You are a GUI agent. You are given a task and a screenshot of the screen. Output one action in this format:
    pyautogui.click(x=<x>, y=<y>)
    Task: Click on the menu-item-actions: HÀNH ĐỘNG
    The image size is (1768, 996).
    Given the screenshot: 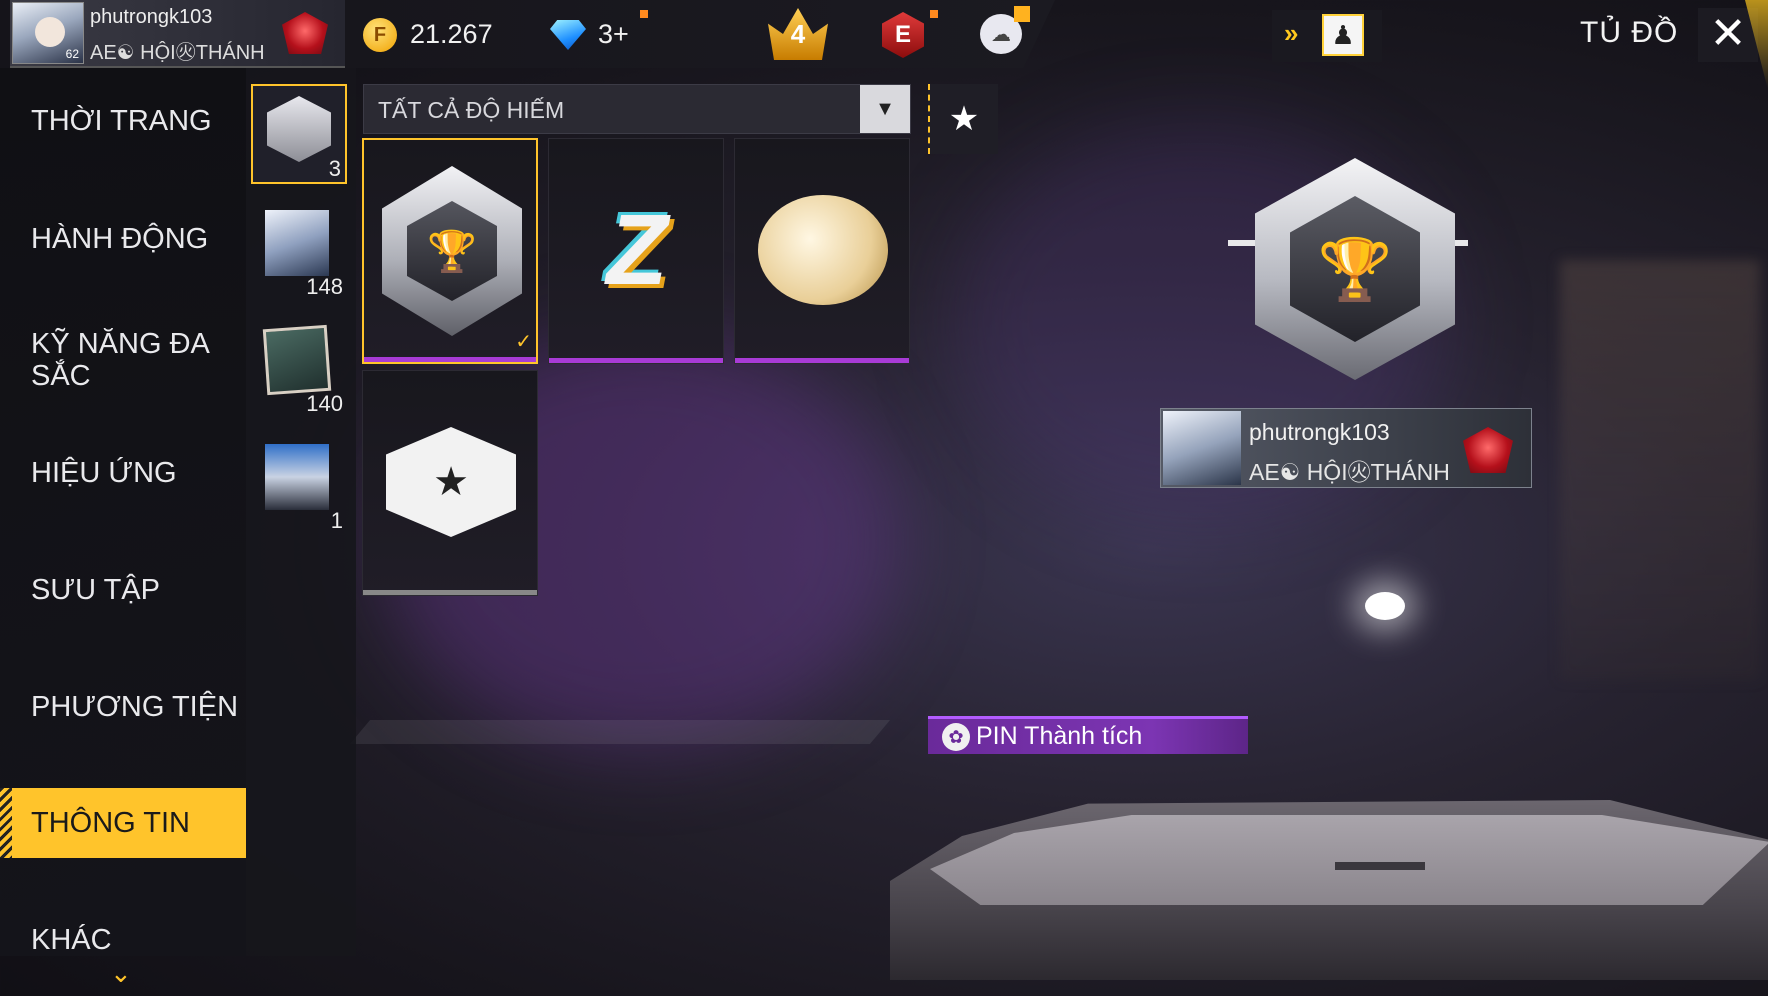 What is the action you would take?
    pyautogui.click(x=123, y=239)
    